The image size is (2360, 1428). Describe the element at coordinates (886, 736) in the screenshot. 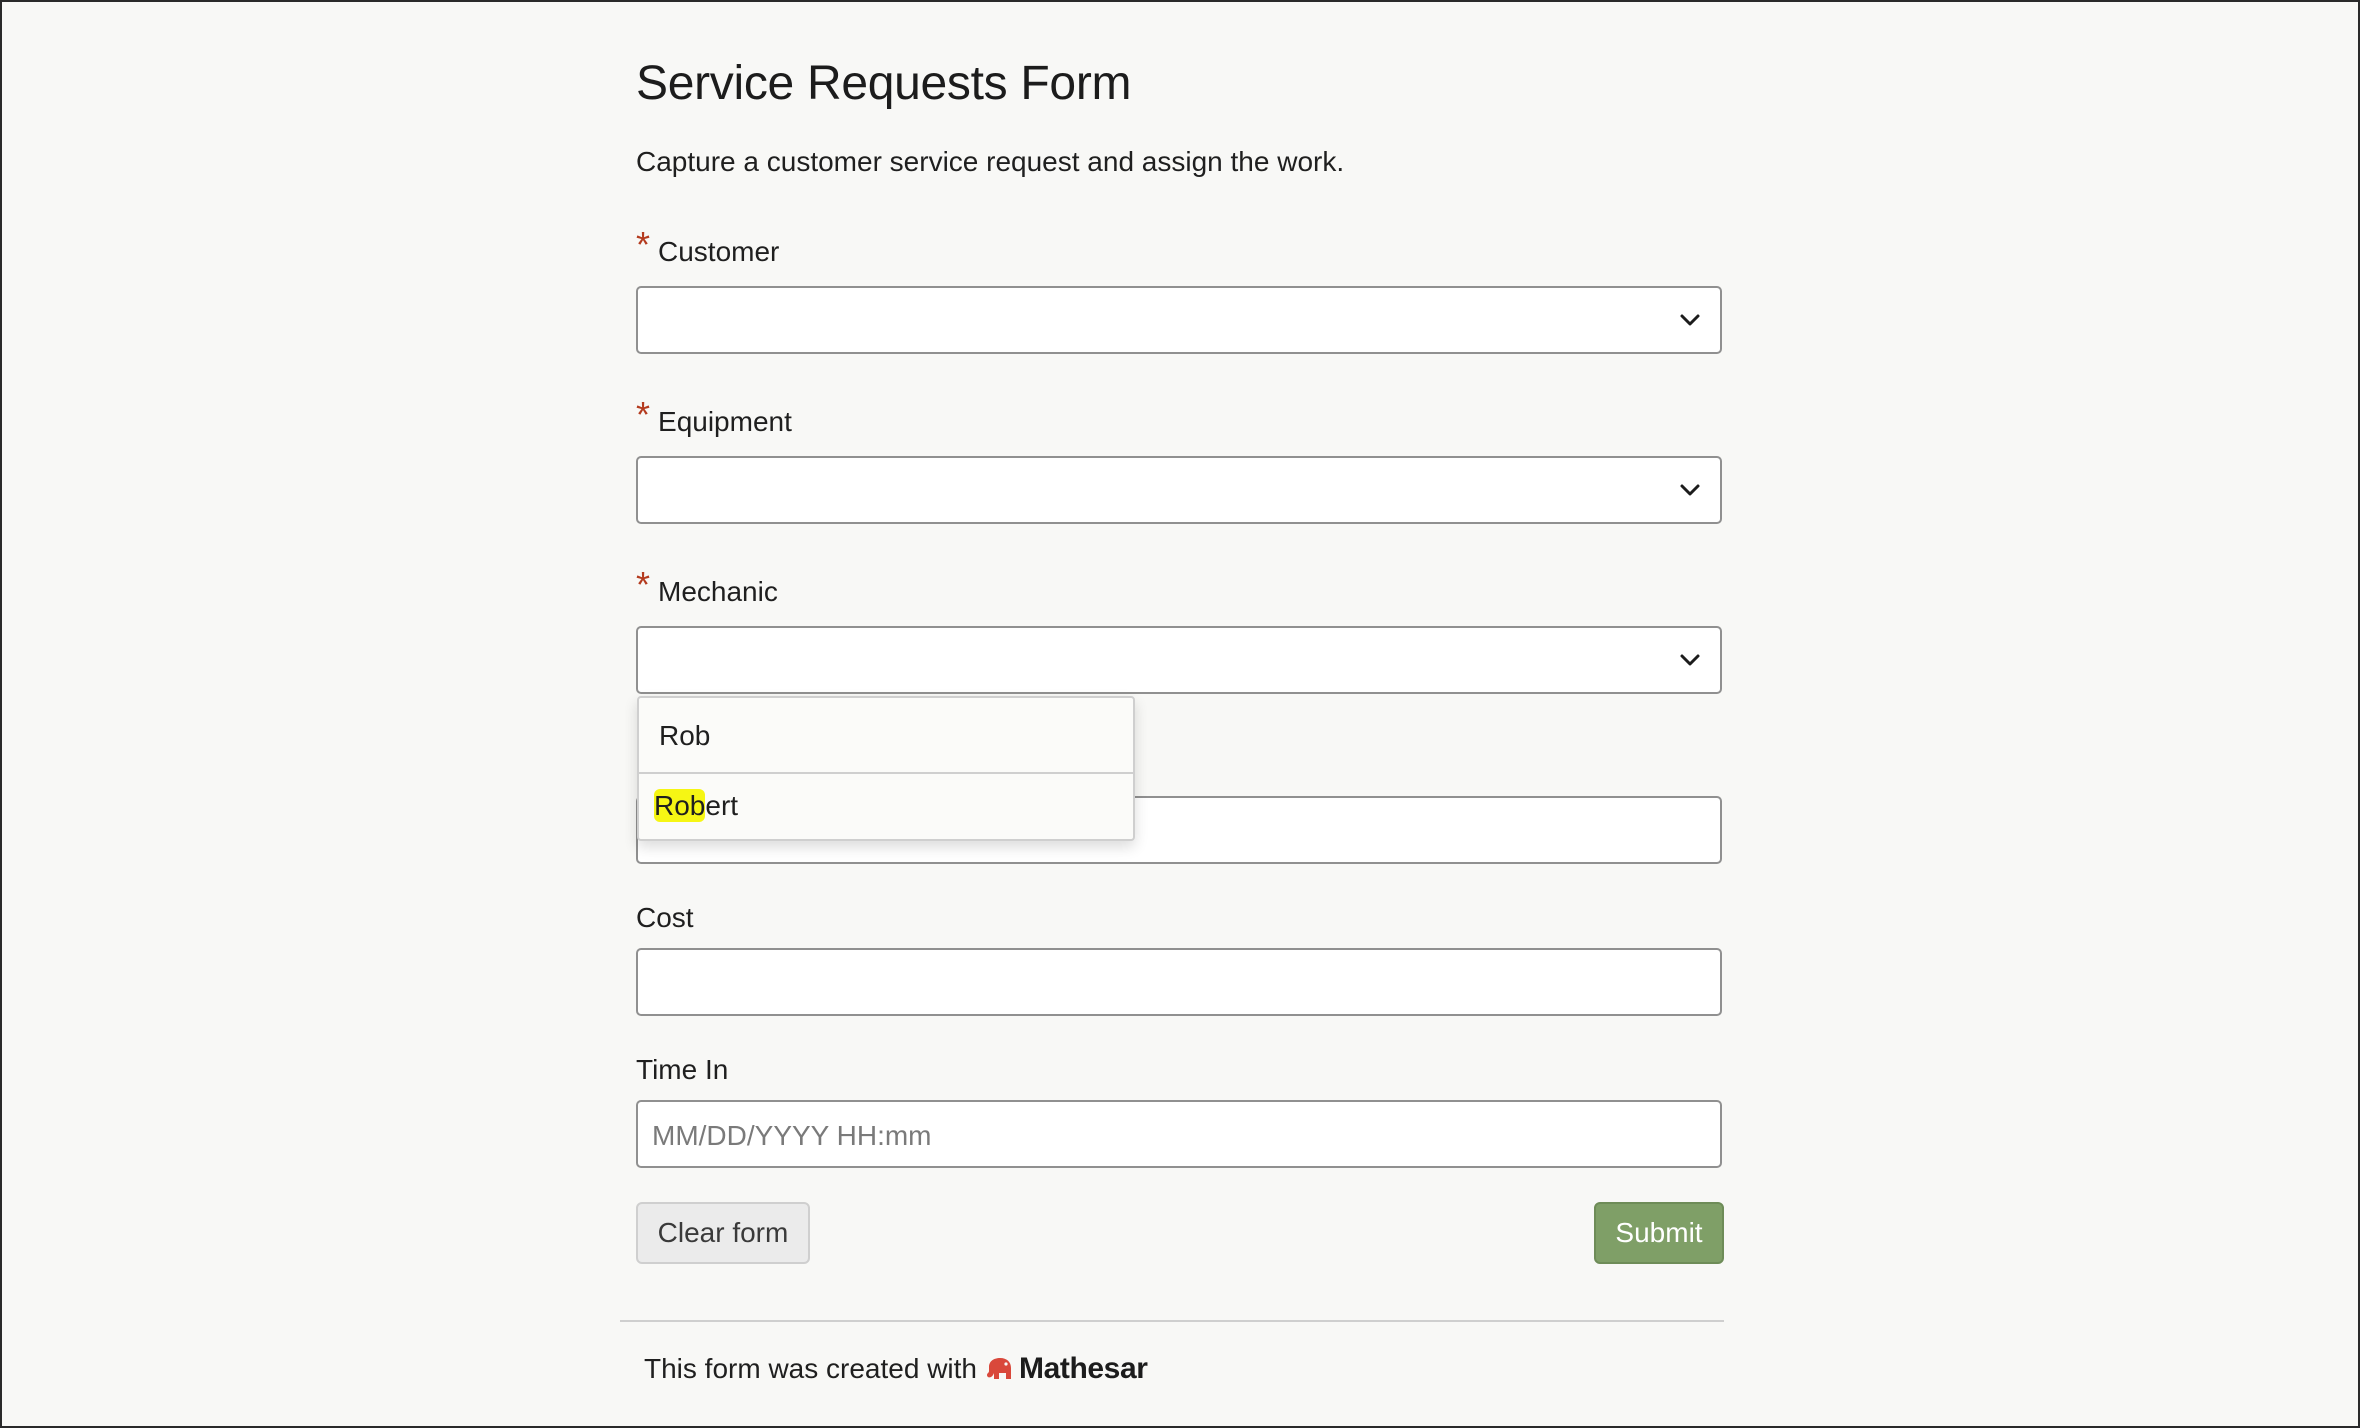

I see `dropdown-search-input: Rob` at that location.